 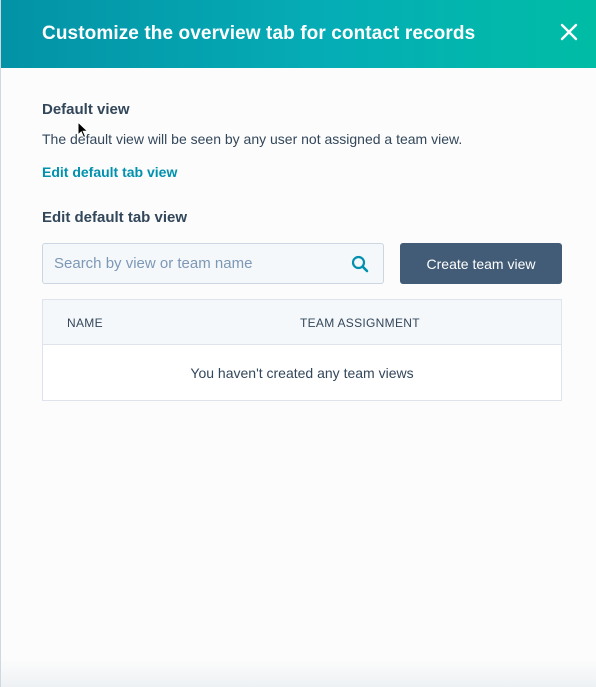 I want to click on table-empty-message: You haven't created any team views, so click(x=302, y=372).